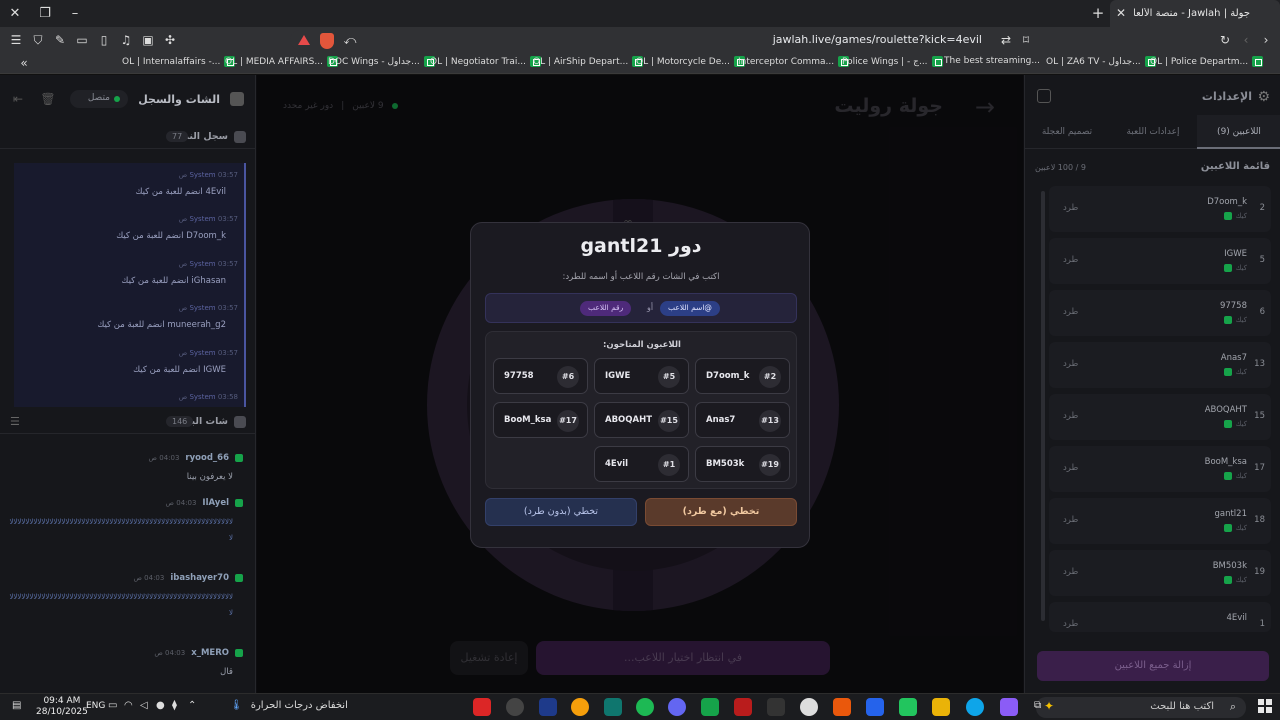 The width and height of the screenshot is (1280, 720). I want to click on bookmarks-more-icon: «, so click(24, 63).